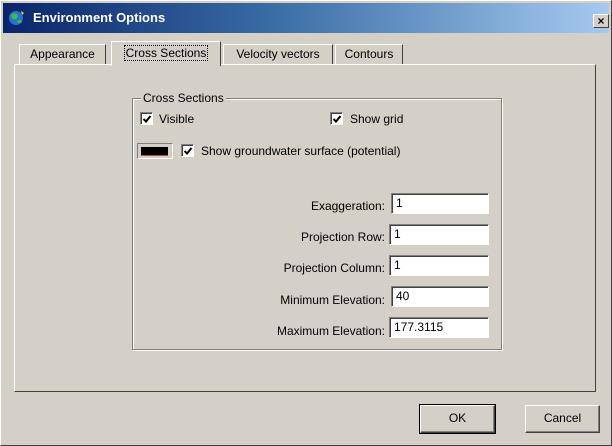 The height and width of the screenshot is (446, 612). I want to click on groundwater-color-button, so click(155, 151).